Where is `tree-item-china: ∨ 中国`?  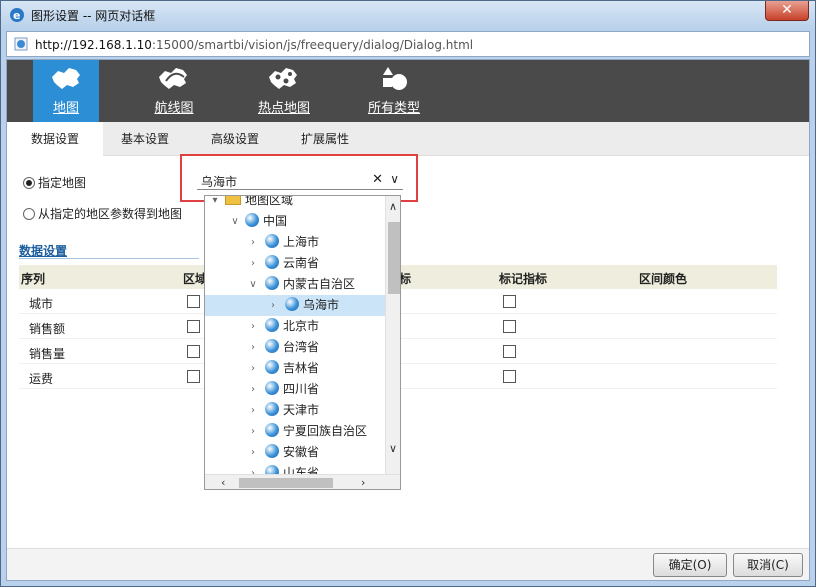
tree-item-china: ∨ 中国 is located at coordinates (295, 221).